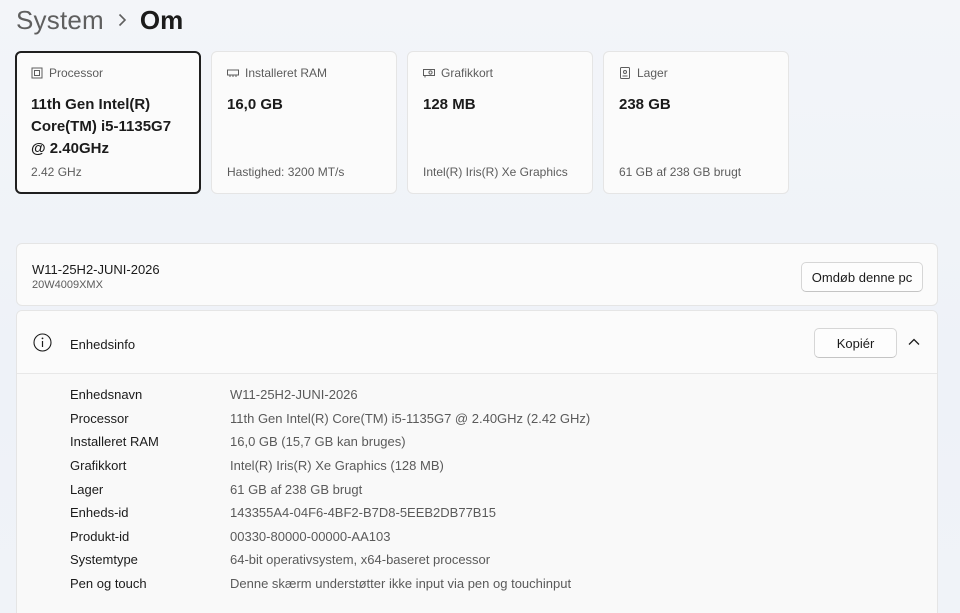 Image resolution: width=960 pixels, height=613 pixels. What do you see at coordinates (696, 122) in the screenshot?
I see `card-storage: Lager 238 GB 61 GB af 238 GB brugt` at bounding box center [696, 122].